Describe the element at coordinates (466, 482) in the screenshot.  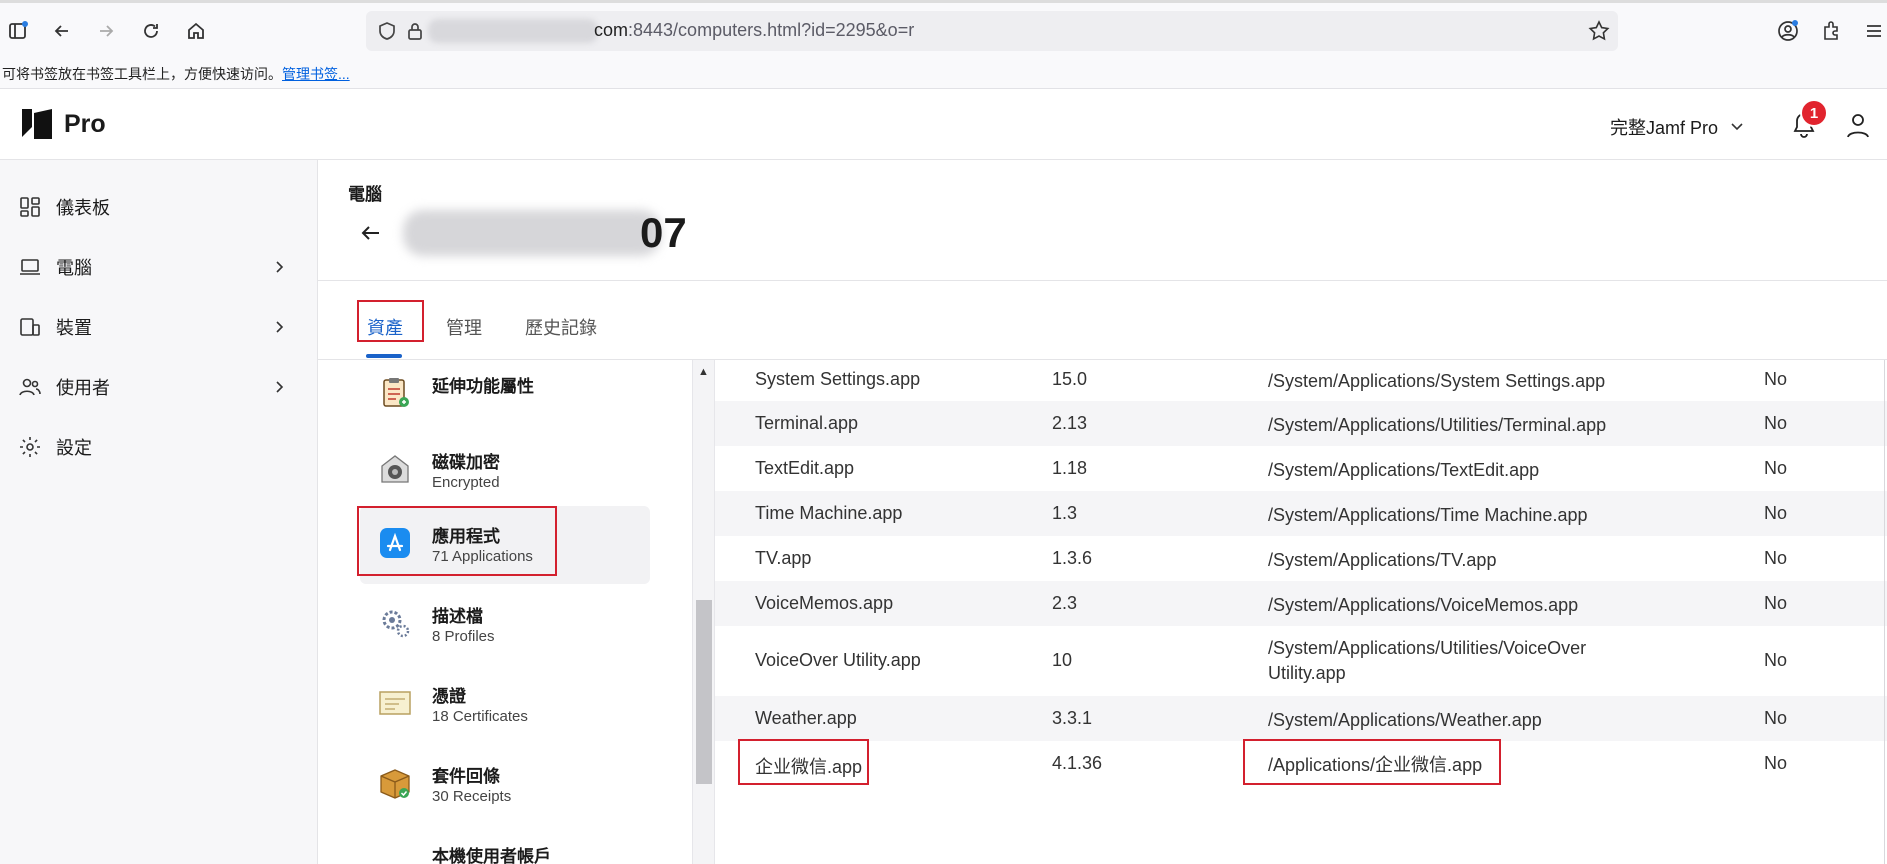
I see `category-subtitle: Encrypted` at that location.